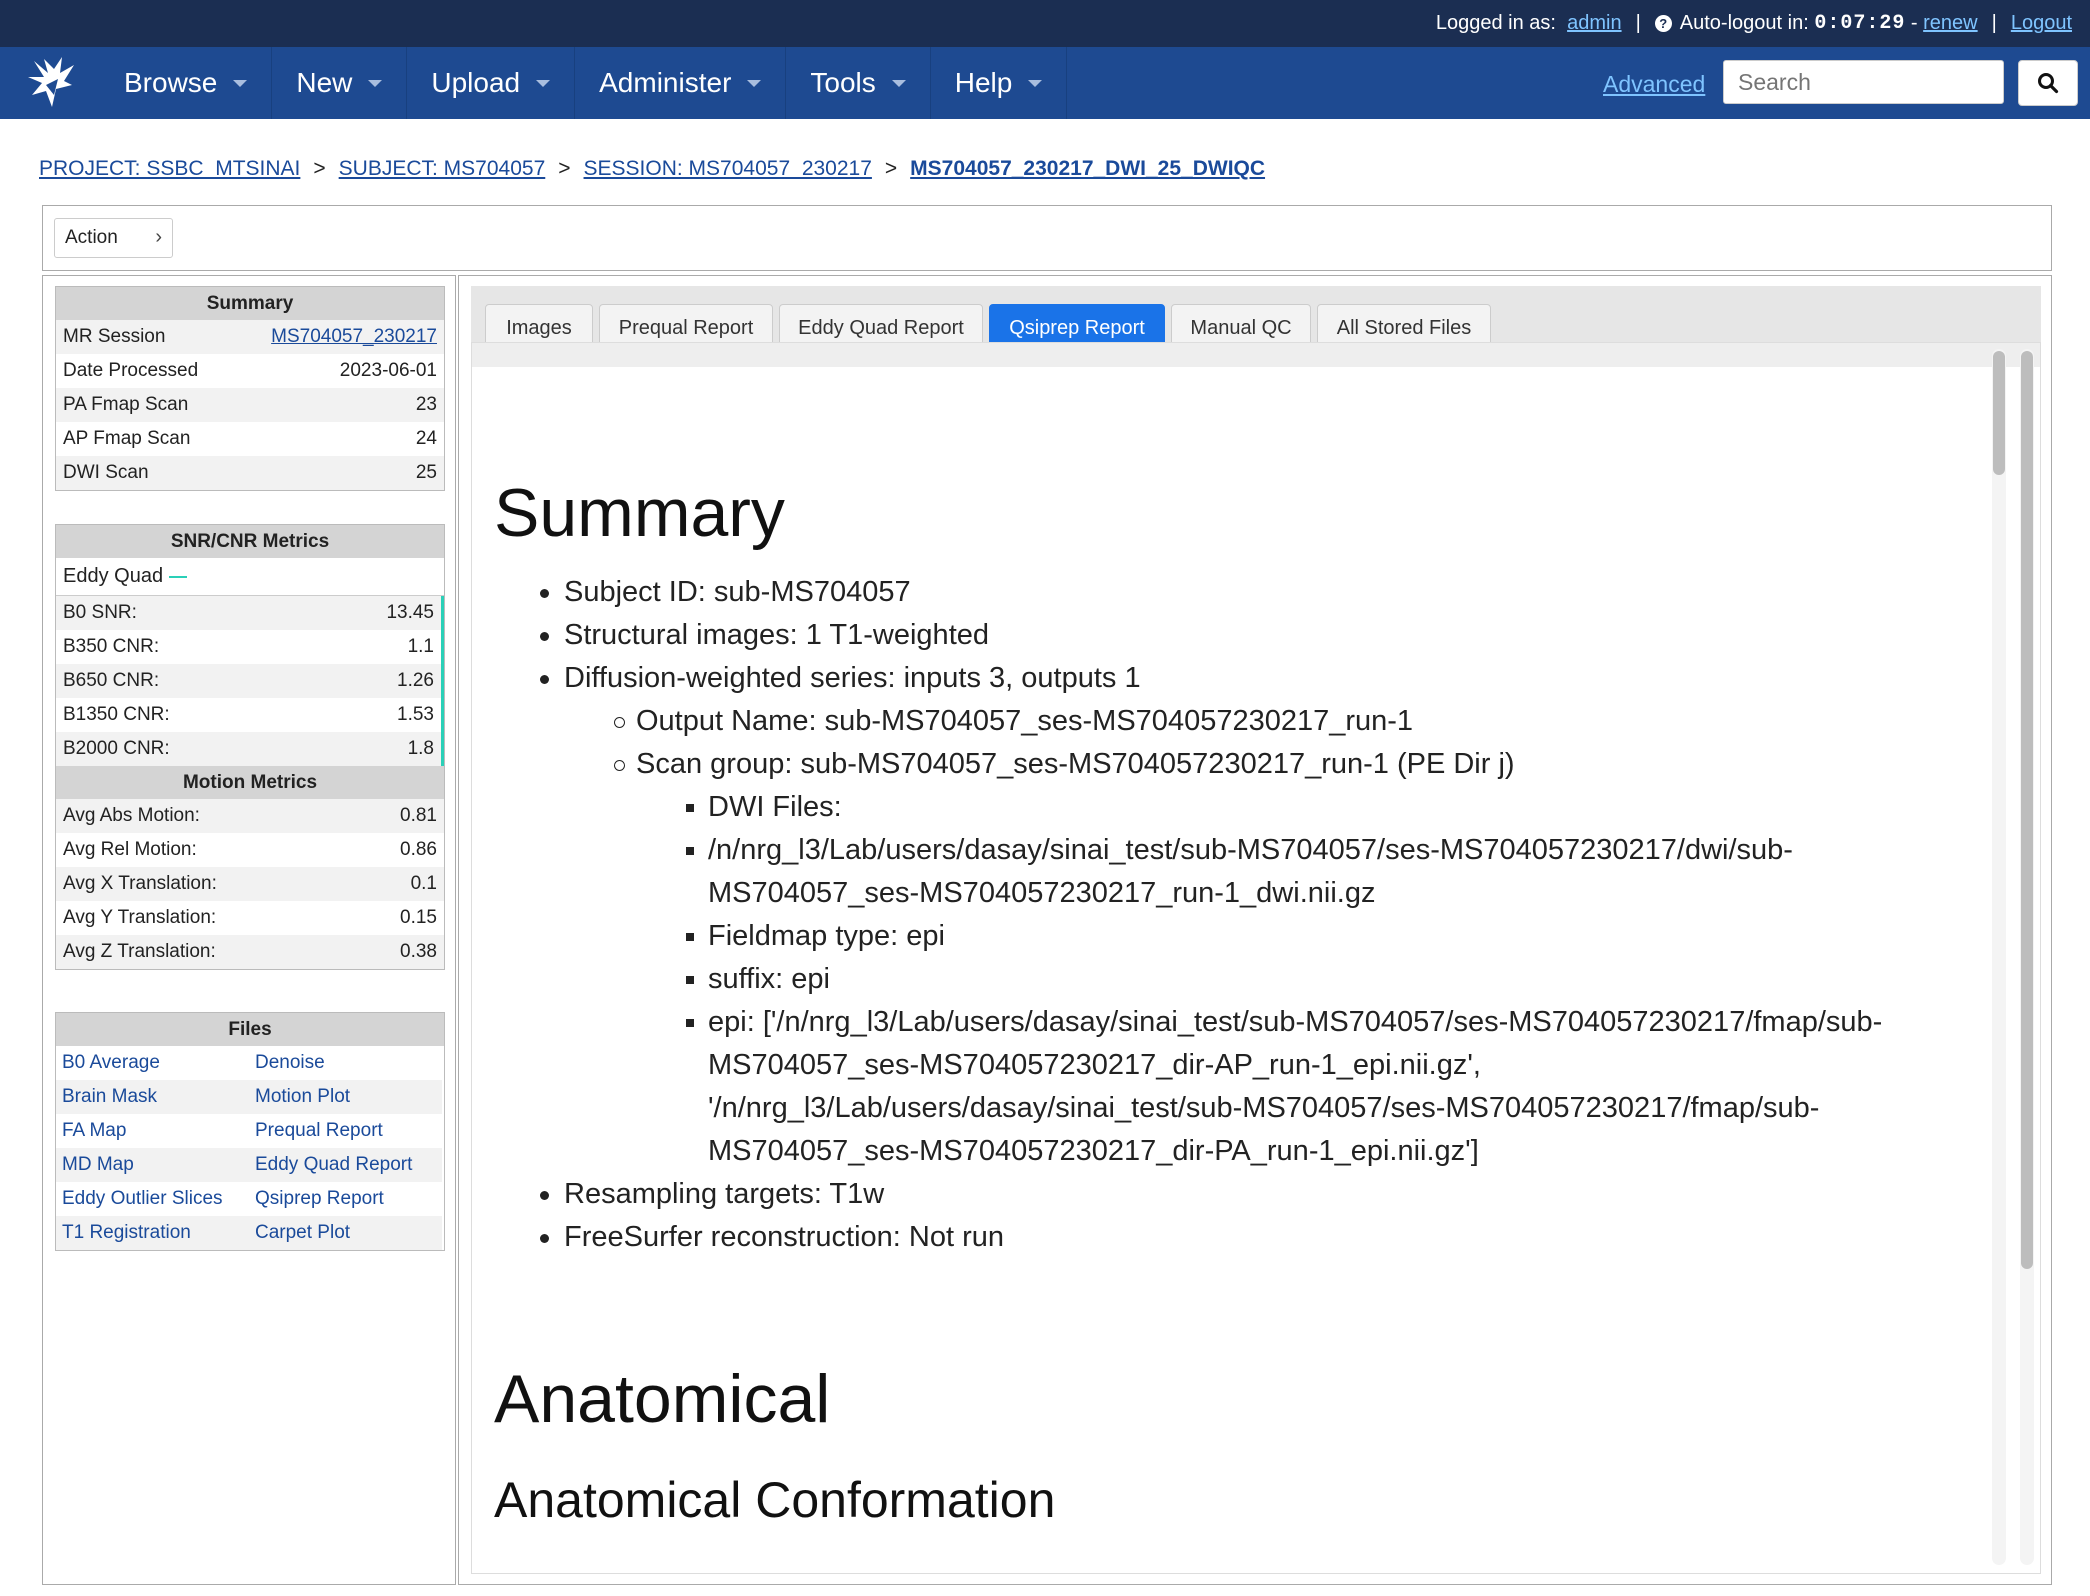 This screenshot has width=2090, height=1596. I want to click on renew-link: renew, so click(1950, 23).